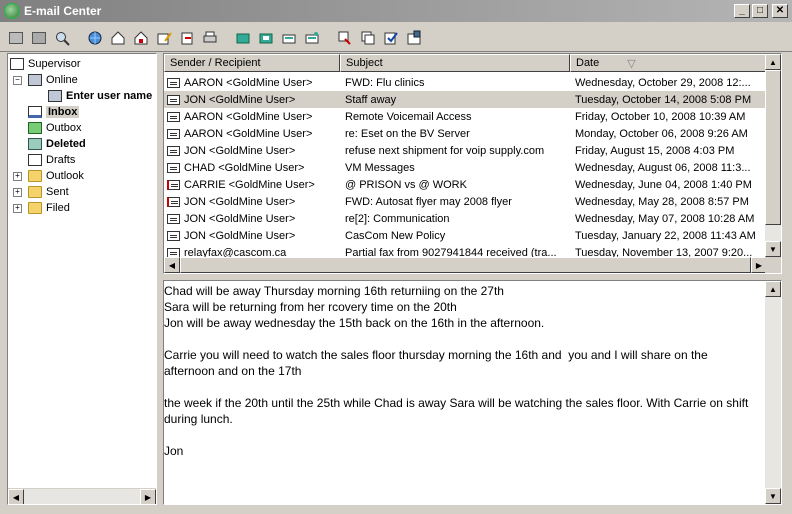 Image resolution: width=792 pixels, height=514 pixels. What do you see at coordinates (51, 160) in the screenshot?
I see `tree-item-drafts: Drafts` at bounding box center [51, 160].